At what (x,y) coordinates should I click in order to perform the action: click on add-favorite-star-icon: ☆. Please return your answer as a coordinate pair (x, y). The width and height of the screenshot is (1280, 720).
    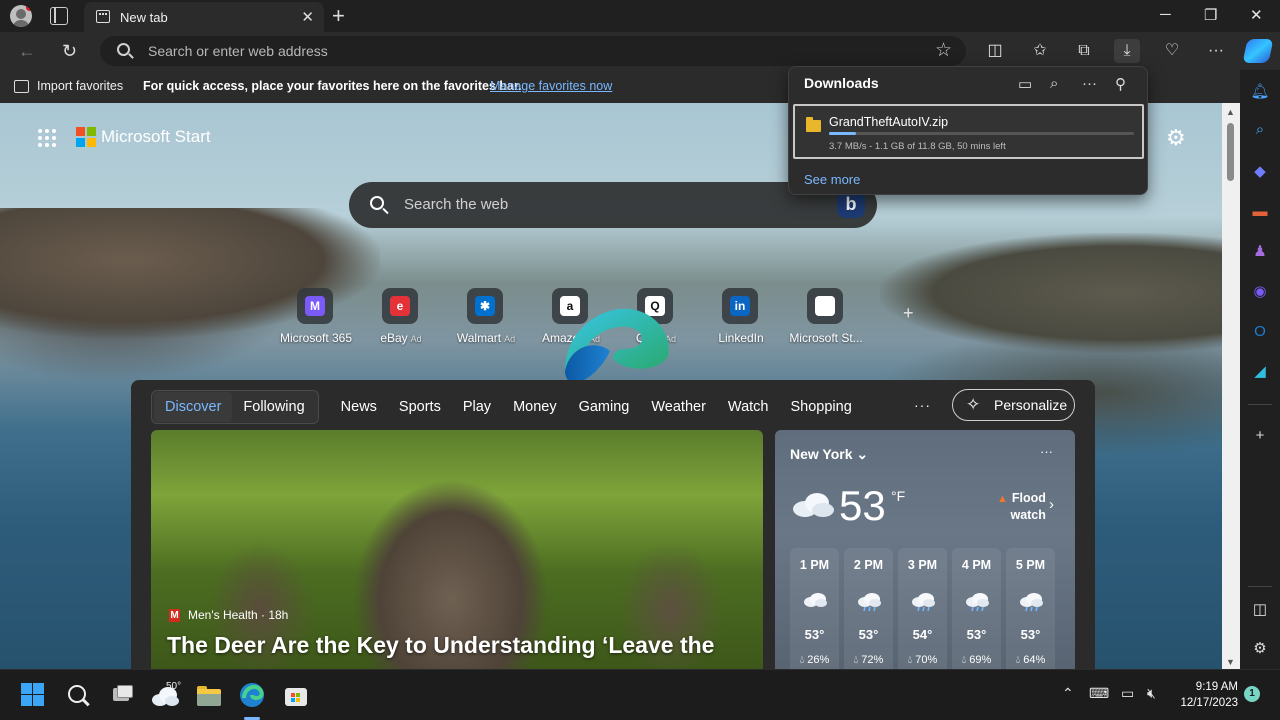
    Looking at the image, I should click on (943, 50).